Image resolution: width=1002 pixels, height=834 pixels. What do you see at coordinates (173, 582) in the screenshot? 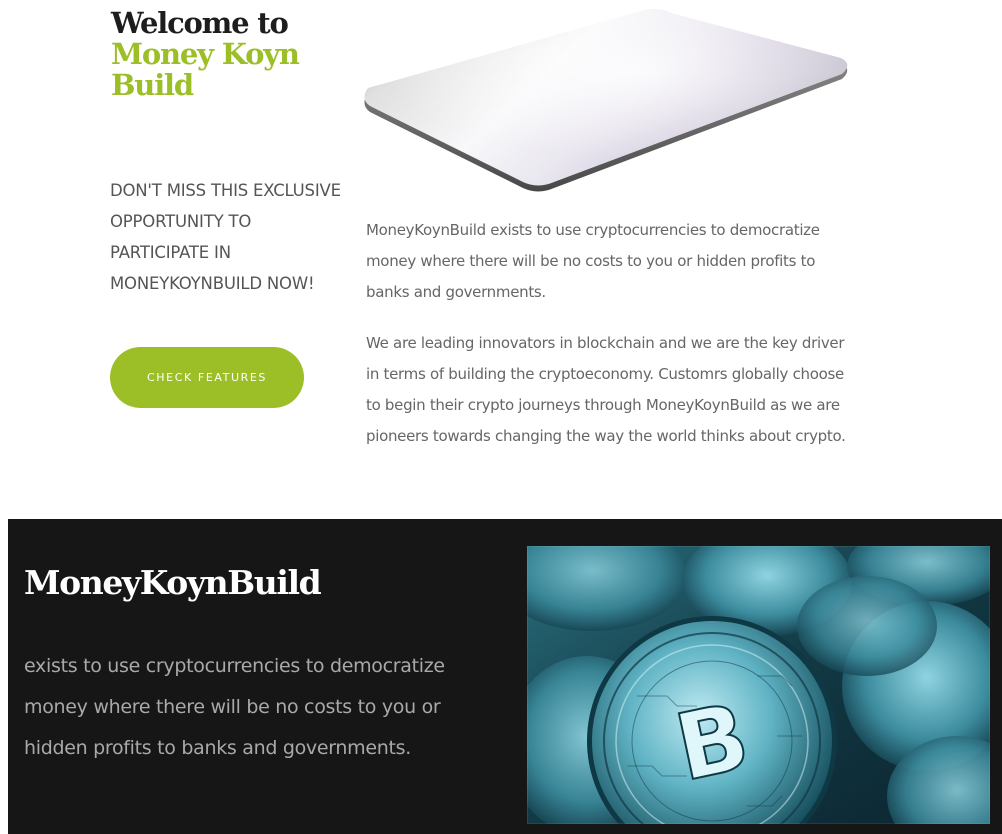
I see `dark-section-title: MoneyKoynBuild` at bounding box center [173, 582].